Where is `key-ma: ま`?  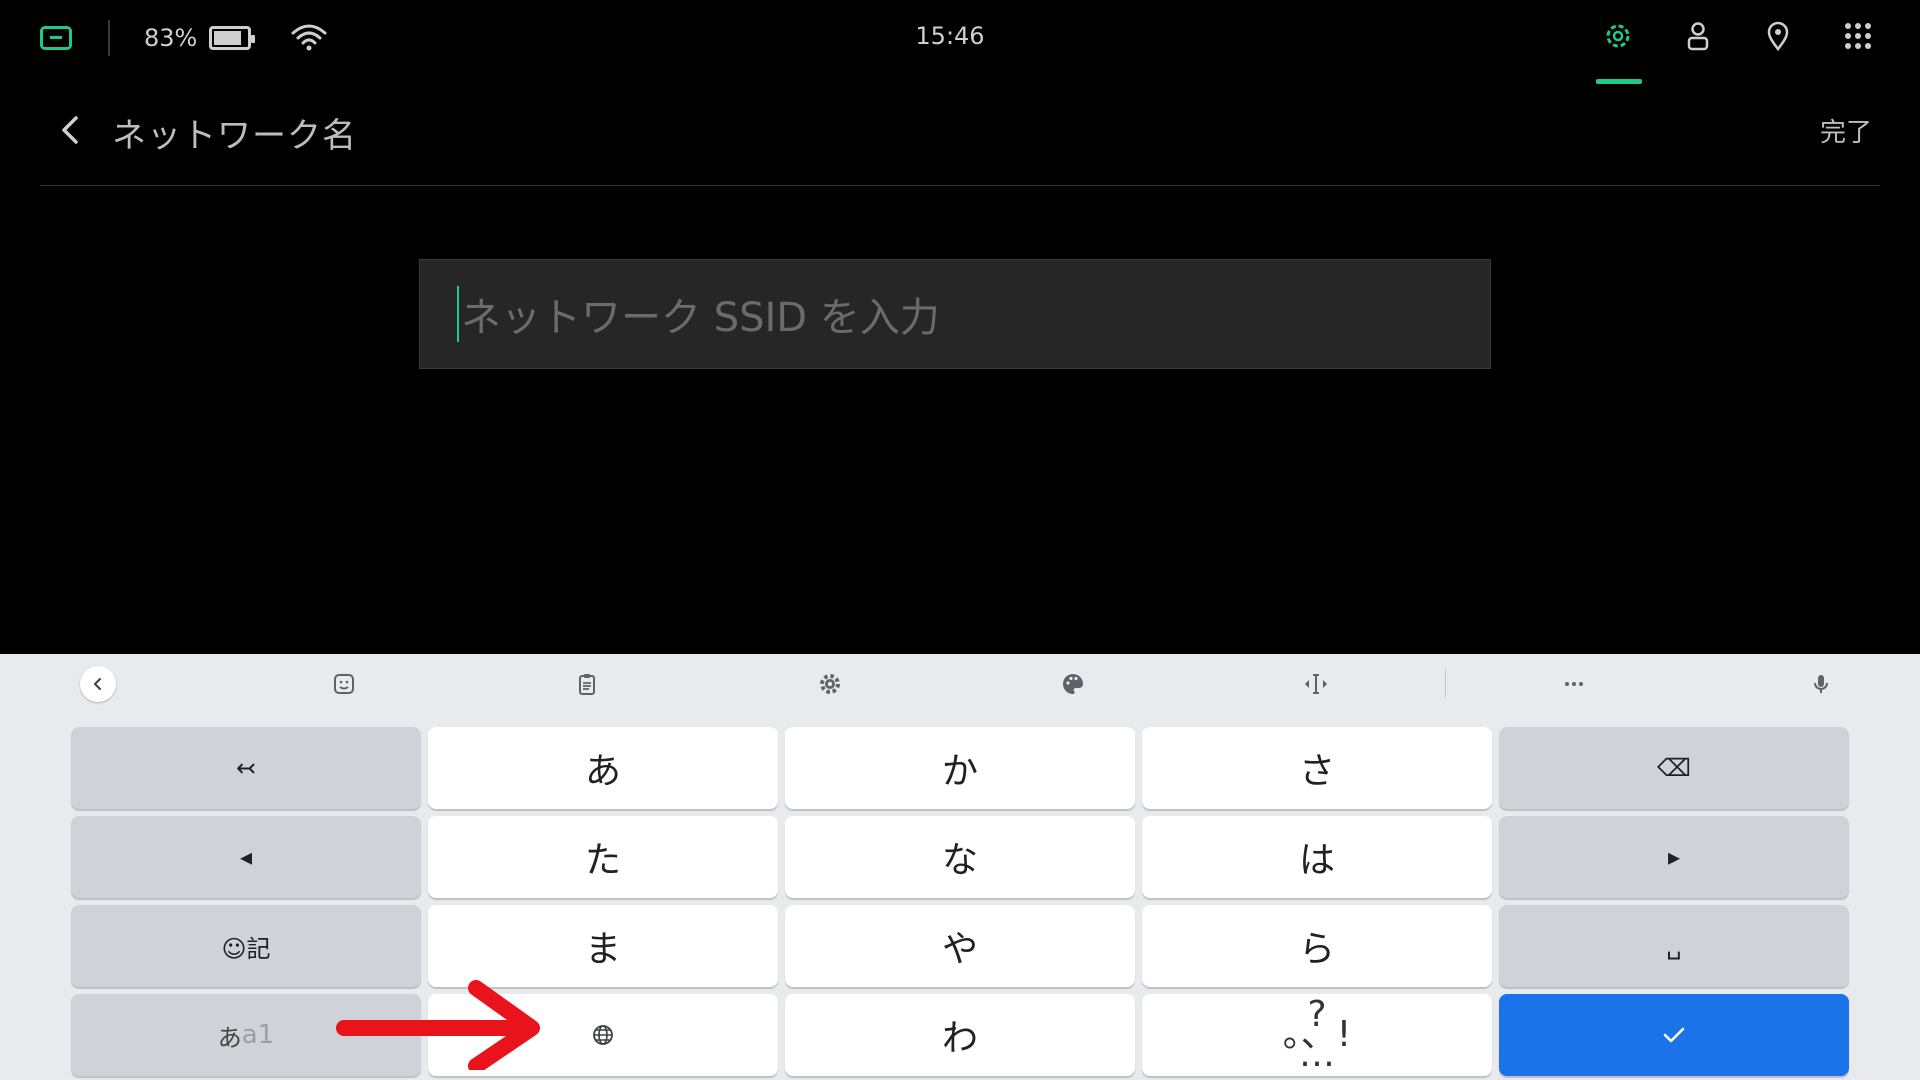
key-ma: ま is located at coordinates (603, 946).